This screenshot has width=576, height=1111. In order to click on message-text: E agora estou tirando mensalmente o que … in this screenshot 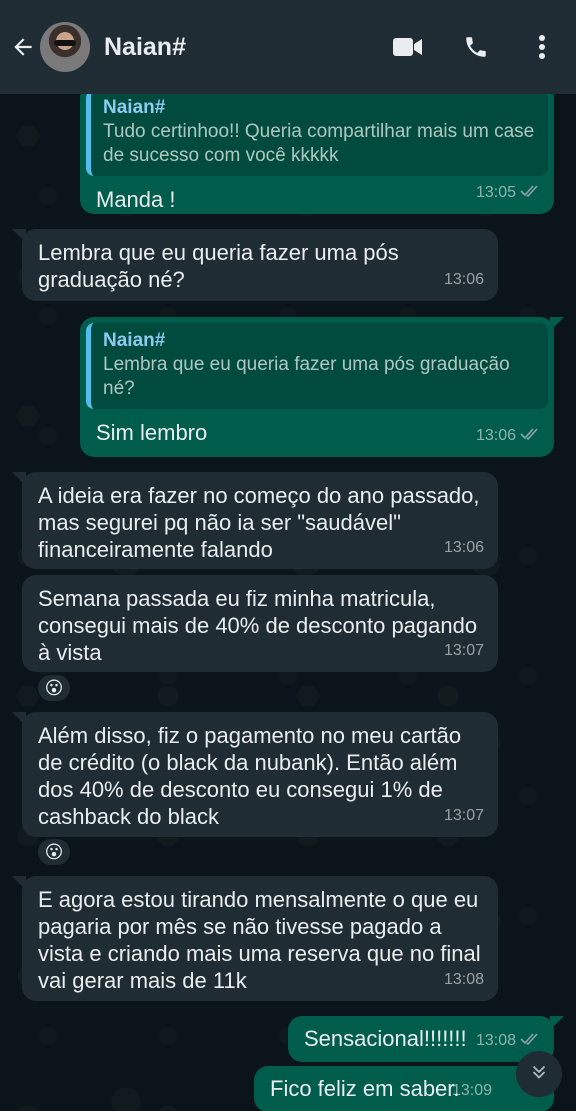, I will do `click(262, 940)`.